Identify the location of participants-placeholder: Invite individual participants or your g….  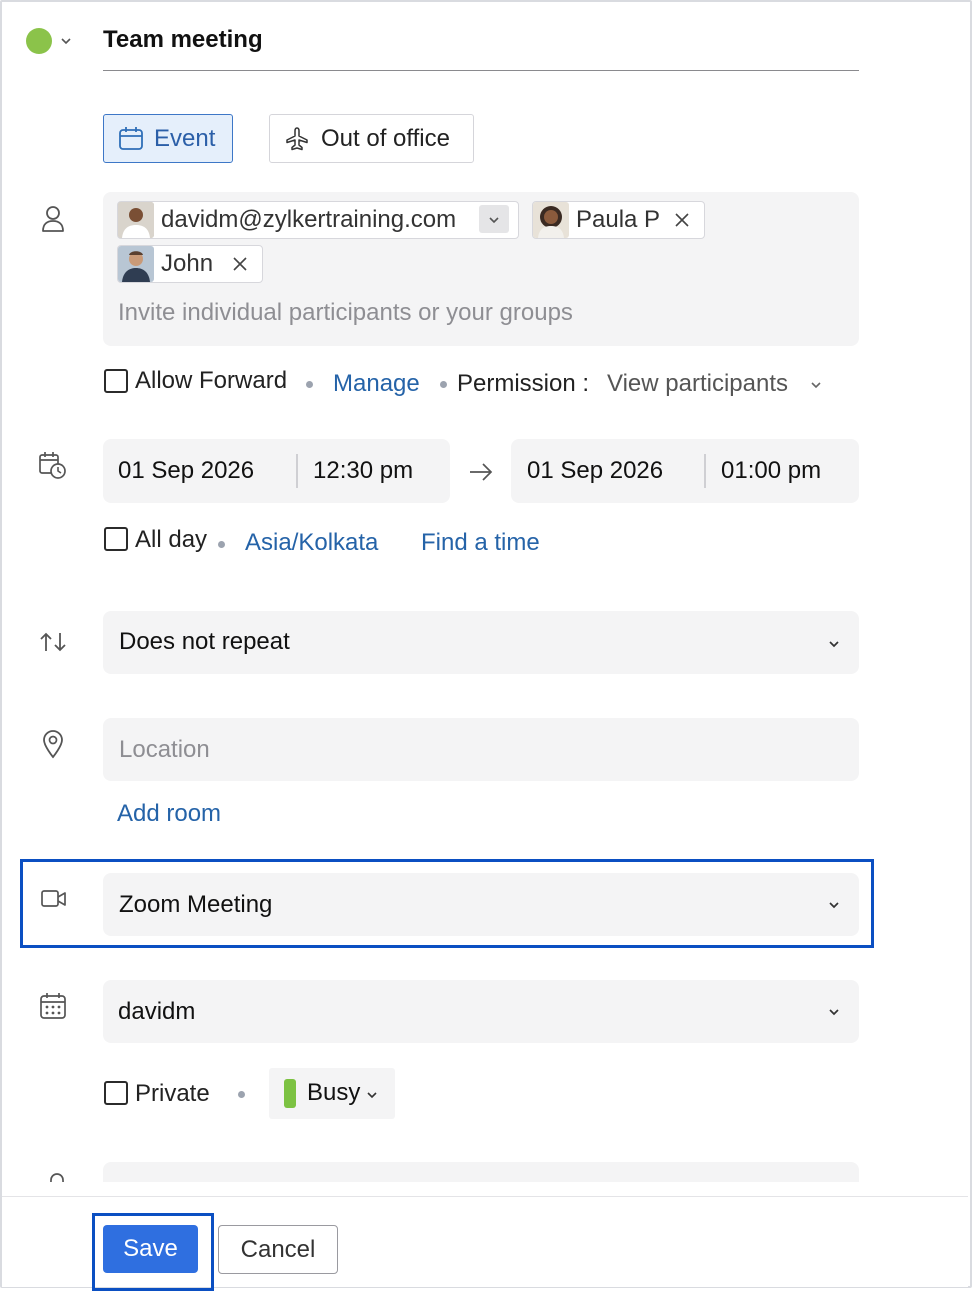
(345, 313).